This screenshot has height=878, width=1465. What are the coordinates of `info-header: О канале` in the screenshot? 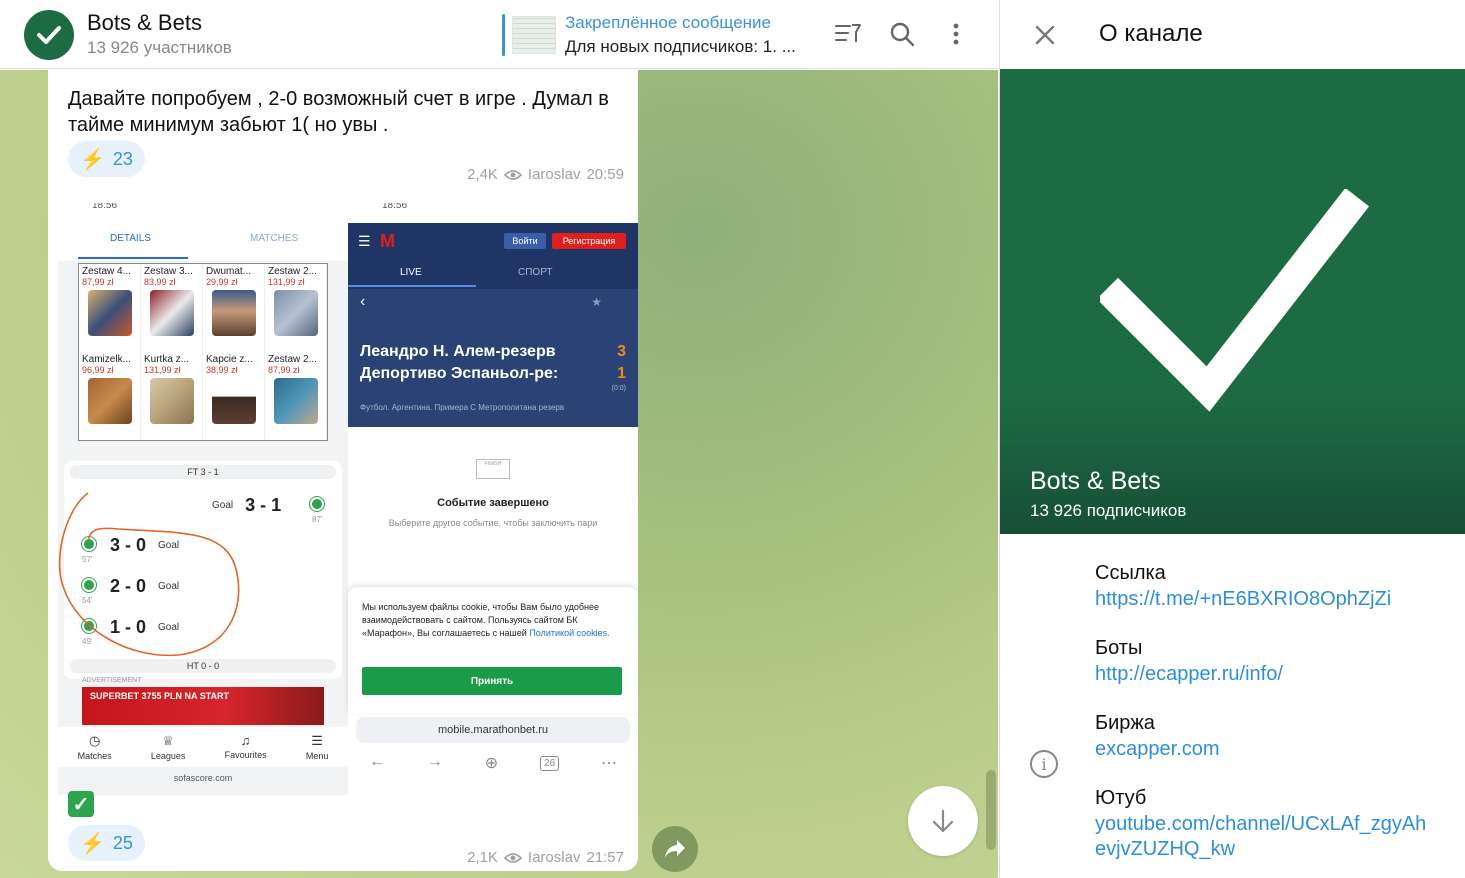 It's located at (1232, 34).